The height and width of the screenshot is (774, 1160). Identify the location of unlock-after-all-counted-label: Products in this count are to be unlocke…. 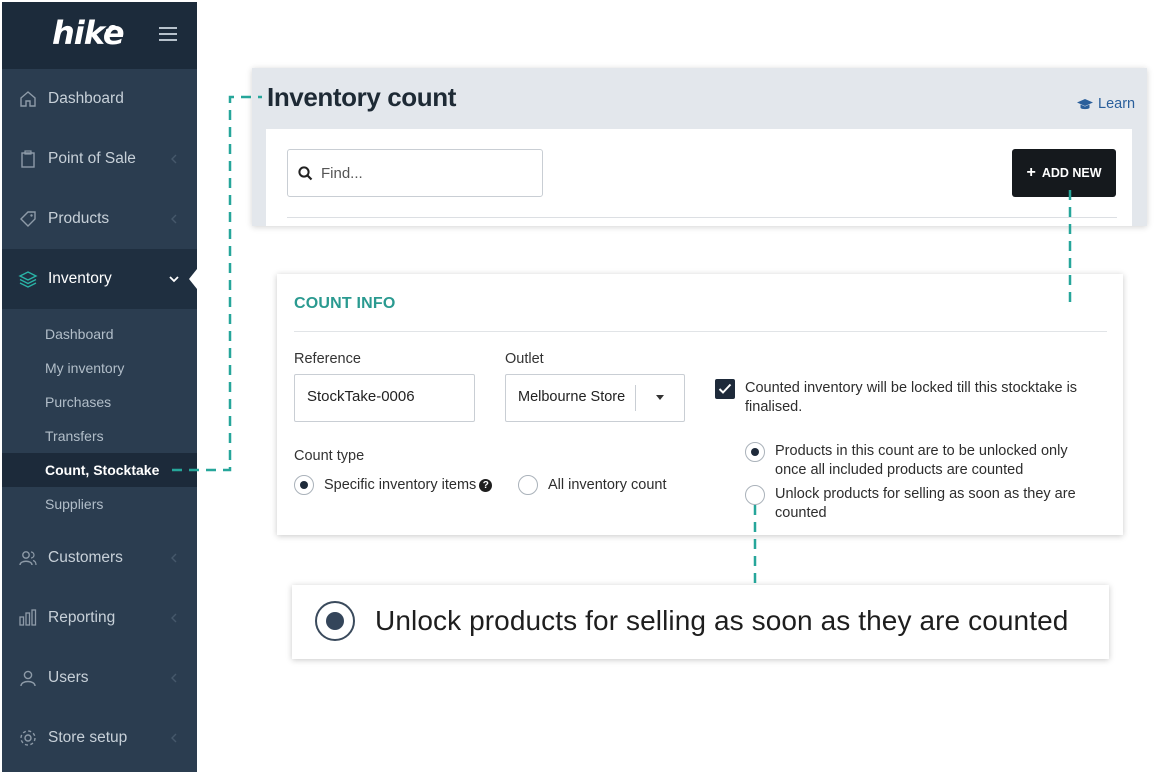
(935, 461).